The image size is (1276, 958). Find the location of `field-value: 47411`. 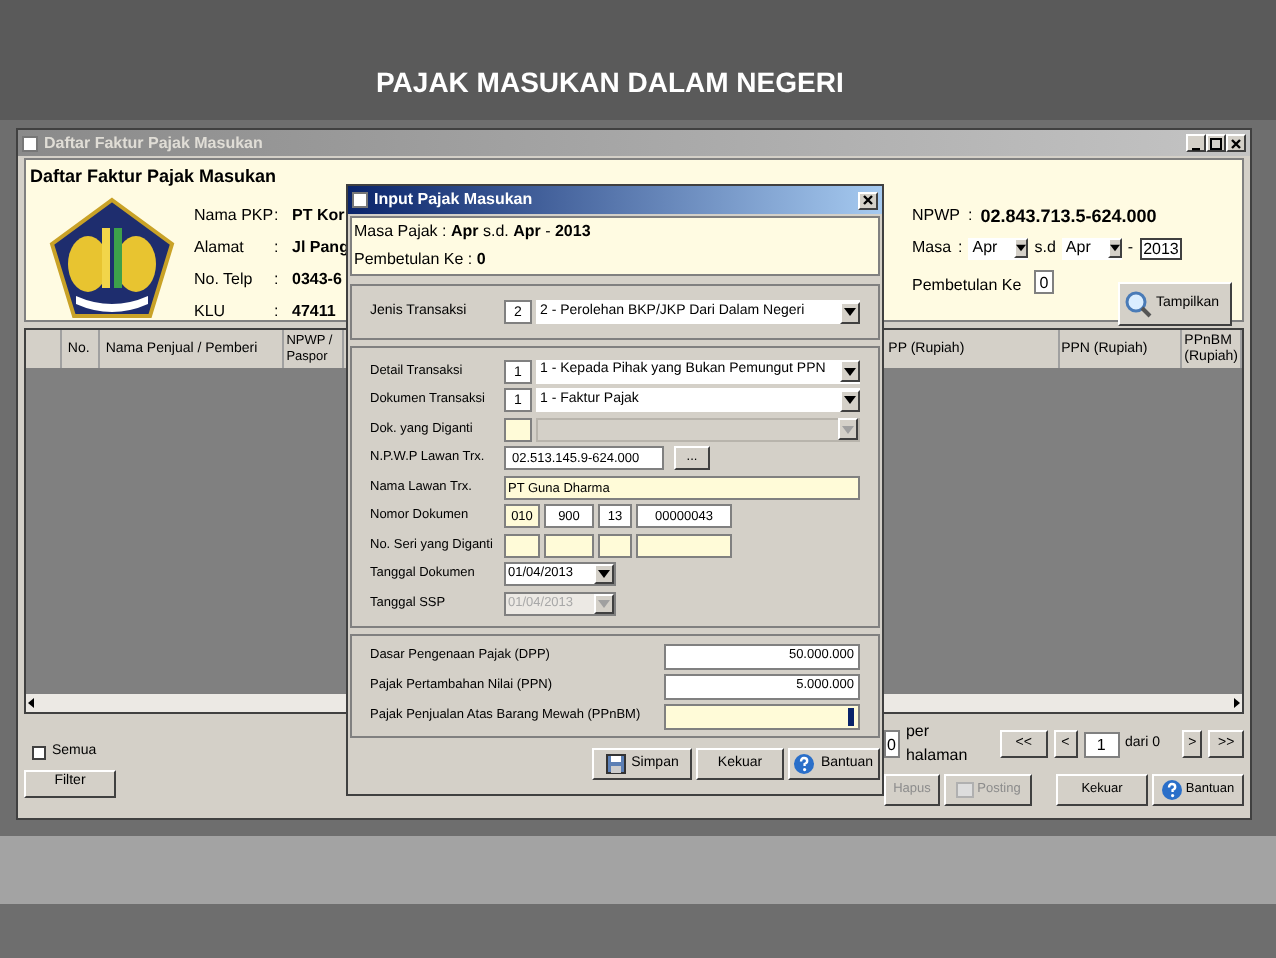

field-value: 47411 is located at coordinates (315, 311).